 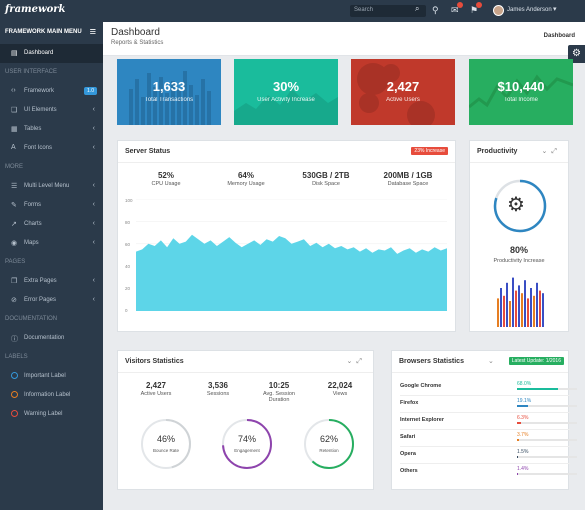 I want to click on sidebar-item-multi-level-menu: ☰ Multi Level Menu ‹, so click(x=51, y=186).